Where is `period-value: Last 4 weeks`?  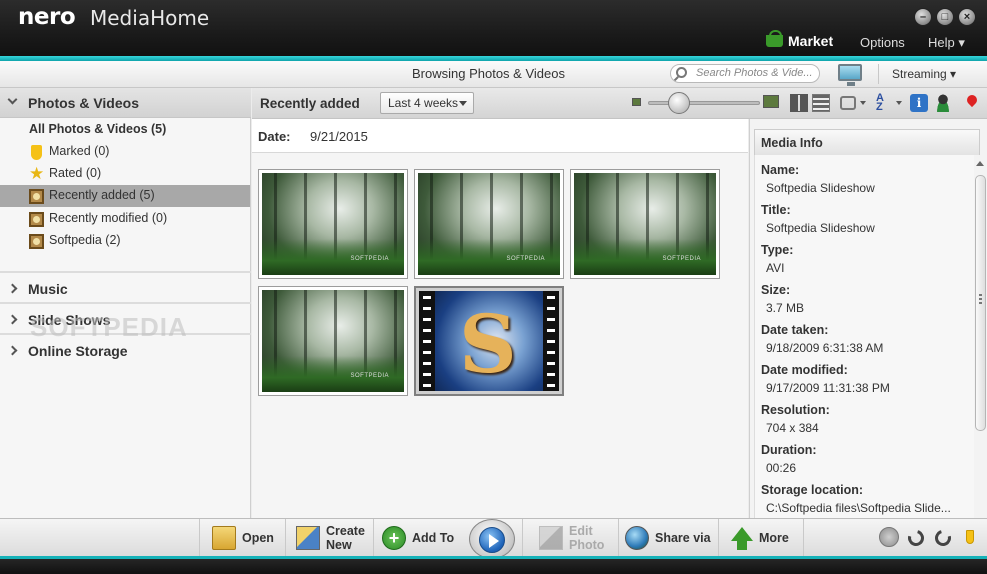 period-value: Last 4 weeks is located at coordinates (423, 103).